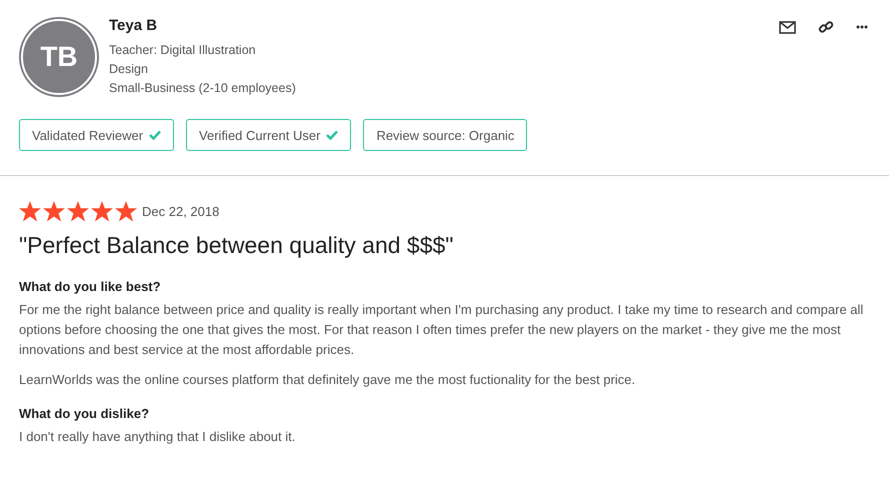 This screenshot has height=488, width=889. Describe the element at coordinates (445, 135) in the screenshot. I see `badge-label: Review source: Organic` at that location.